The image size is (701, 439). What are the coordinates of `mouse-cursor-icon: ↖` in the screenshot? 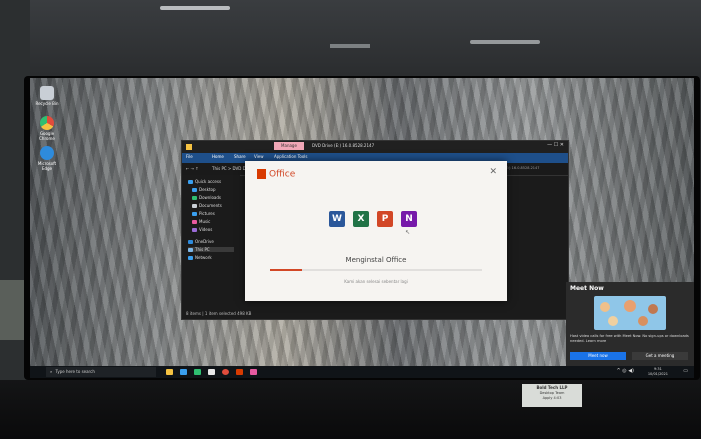 It's located at (408, 232).